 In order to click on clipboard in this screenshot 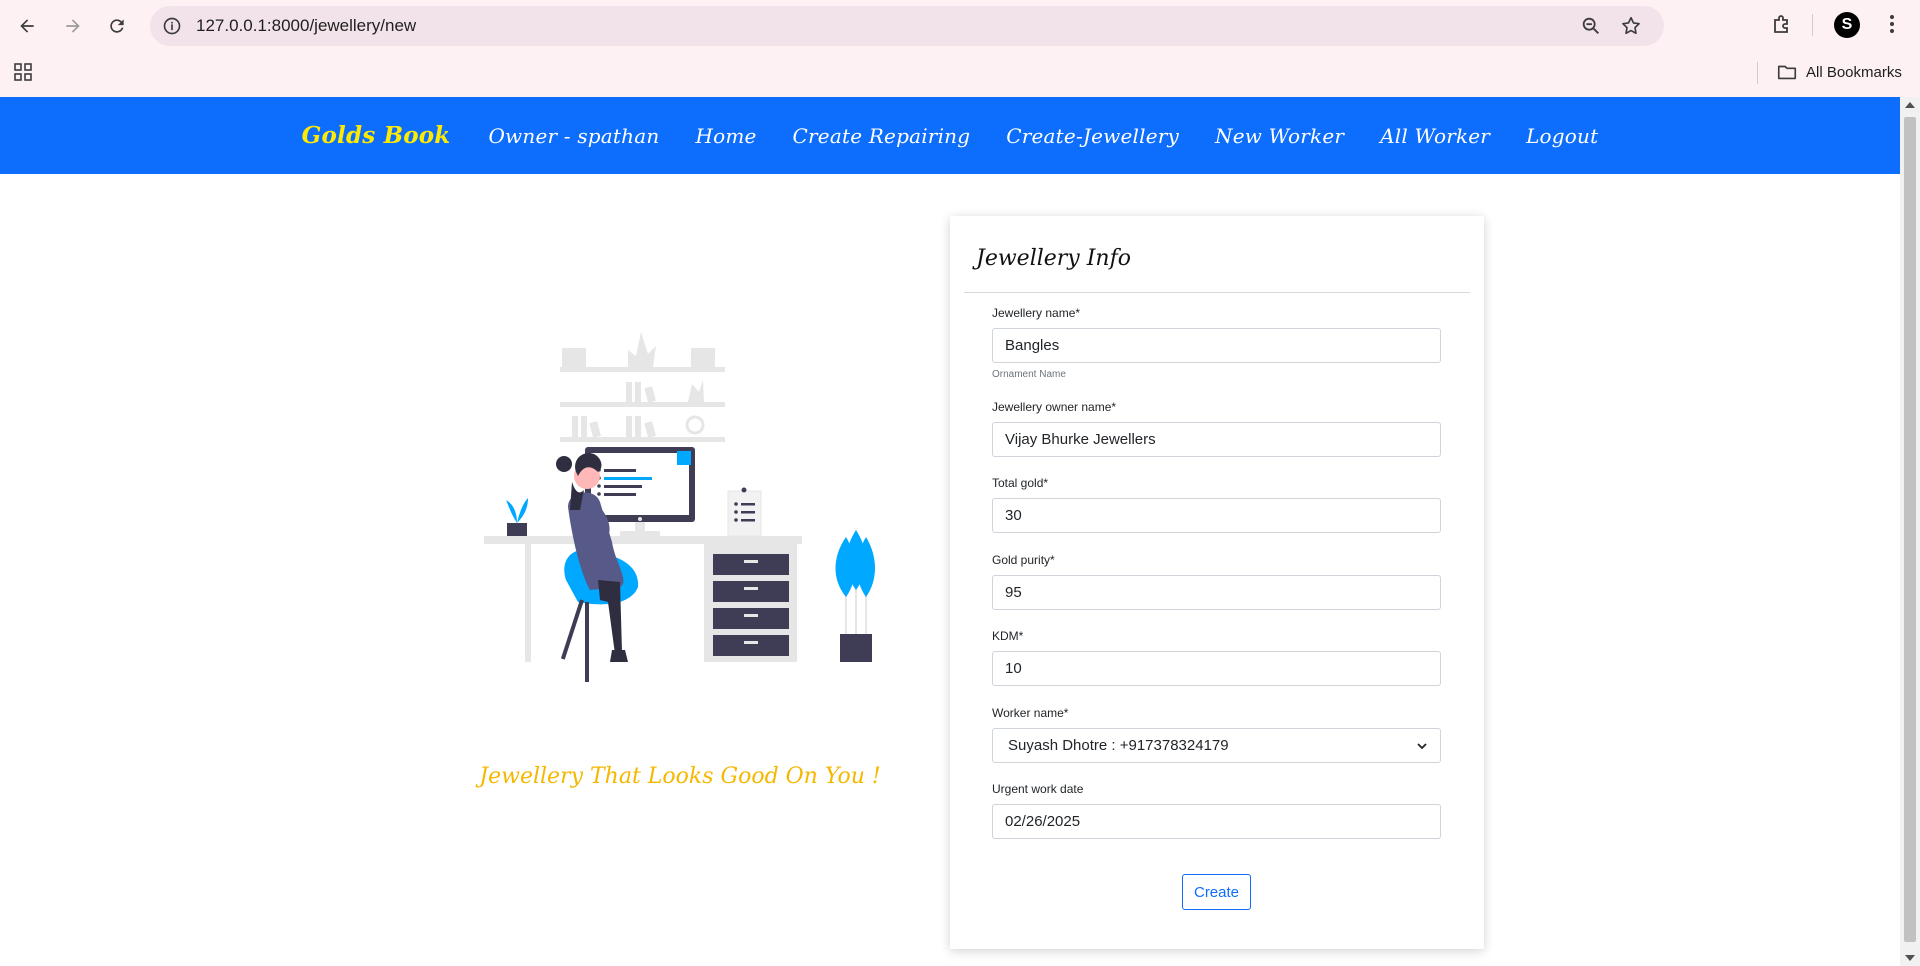, I will do `click(744, 512)`.